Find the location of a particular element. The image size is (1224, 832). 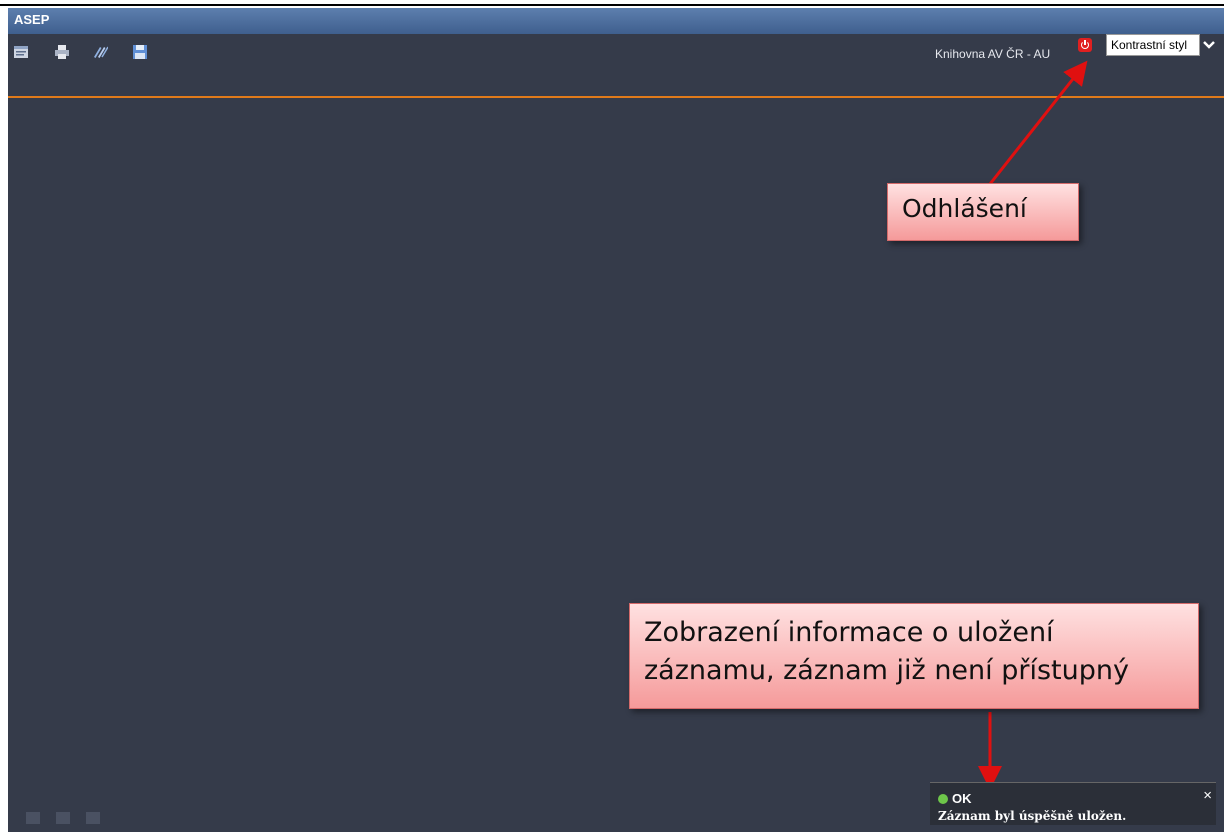

logout-icon is located at coordinates (1085, 45).